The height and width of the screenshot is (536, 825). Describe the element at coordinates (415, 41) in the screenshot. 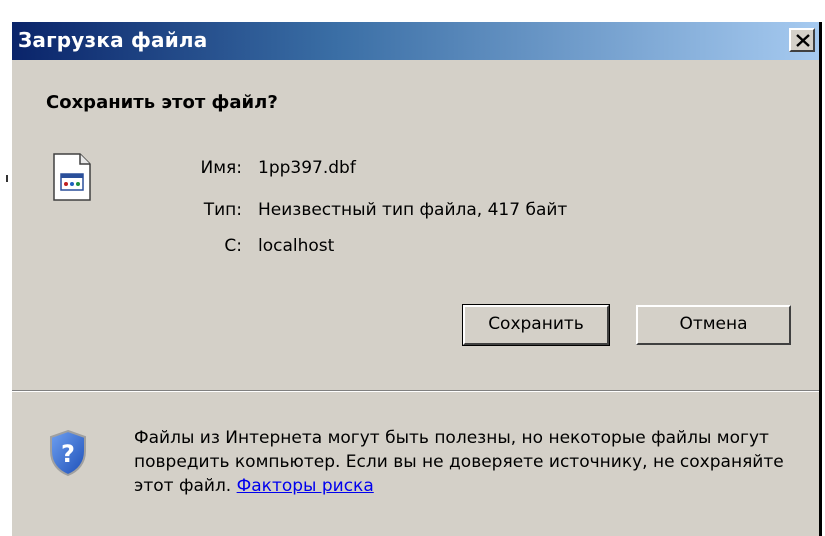

I see `title-bar: Загрузка файла` at that location.